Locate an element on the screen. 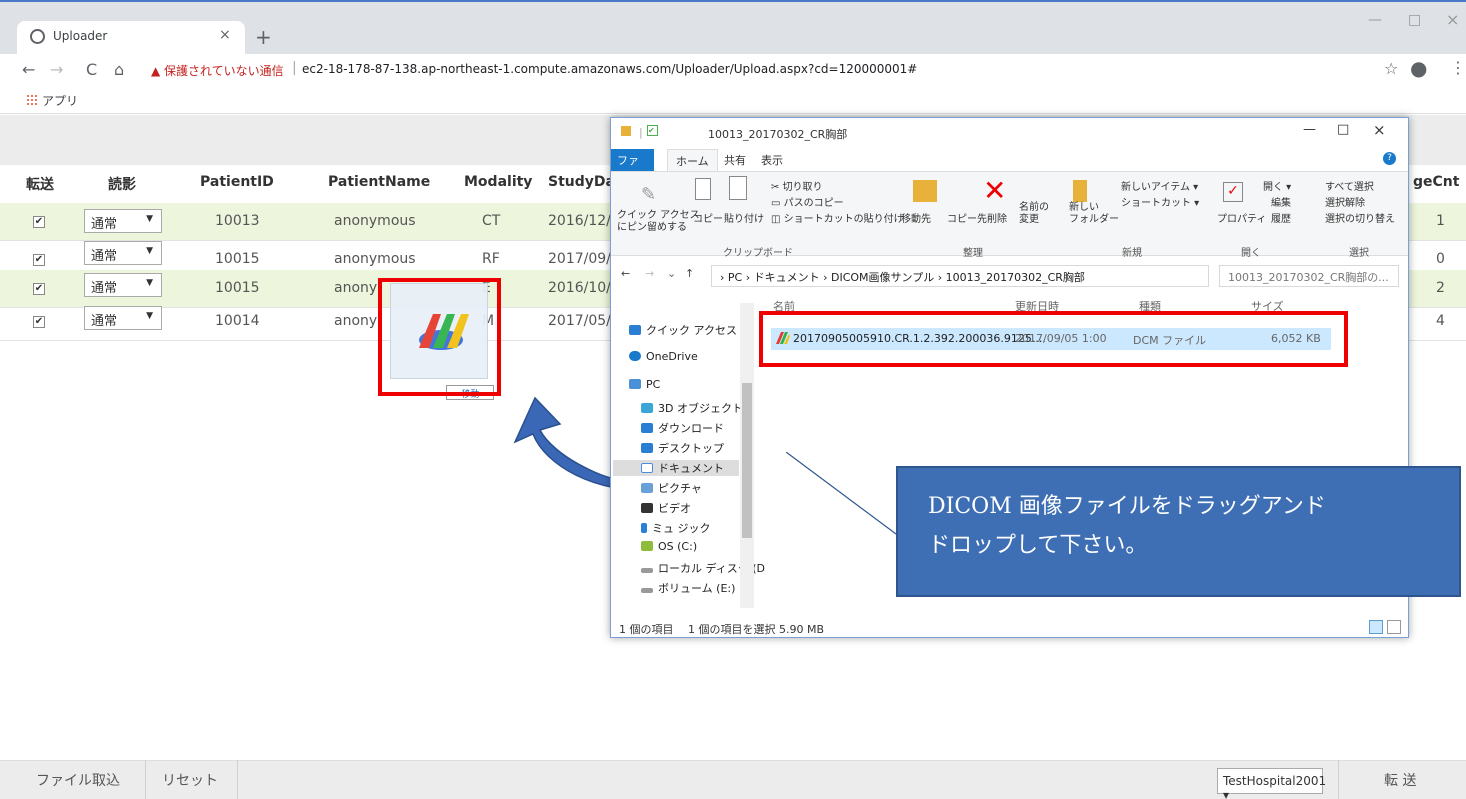  forward-icon: → is located at coordinates (56, 69).